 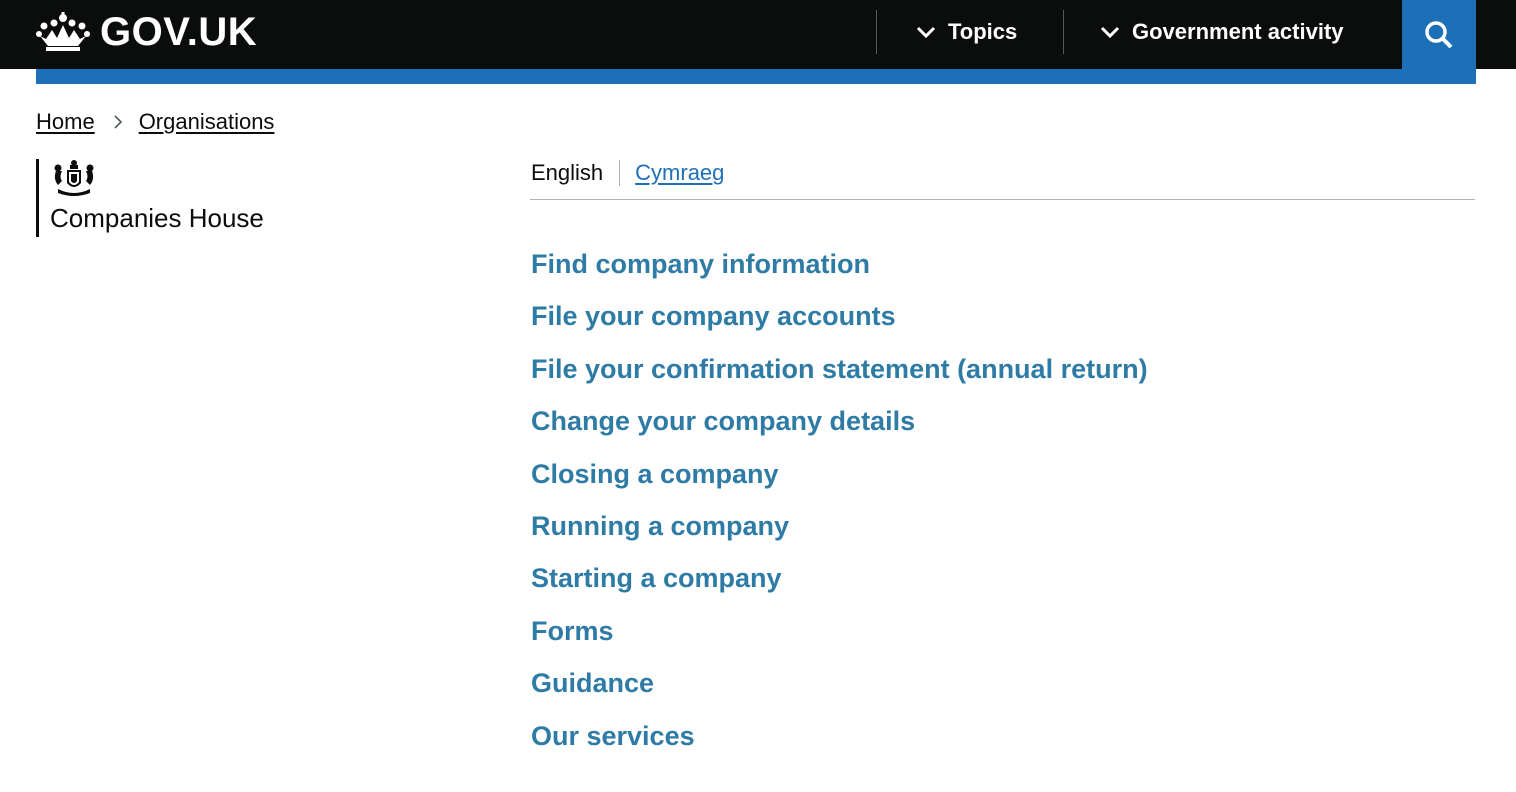 What do you see at coordinates (983, 31) in the screenshot?
I see `nav-topics-label: Topics` at bounding box center [983, 31].